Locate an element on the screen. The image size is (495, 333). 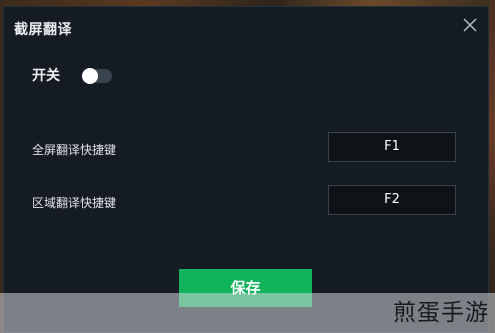
enable-toggle is located at coordinates (97, 76).